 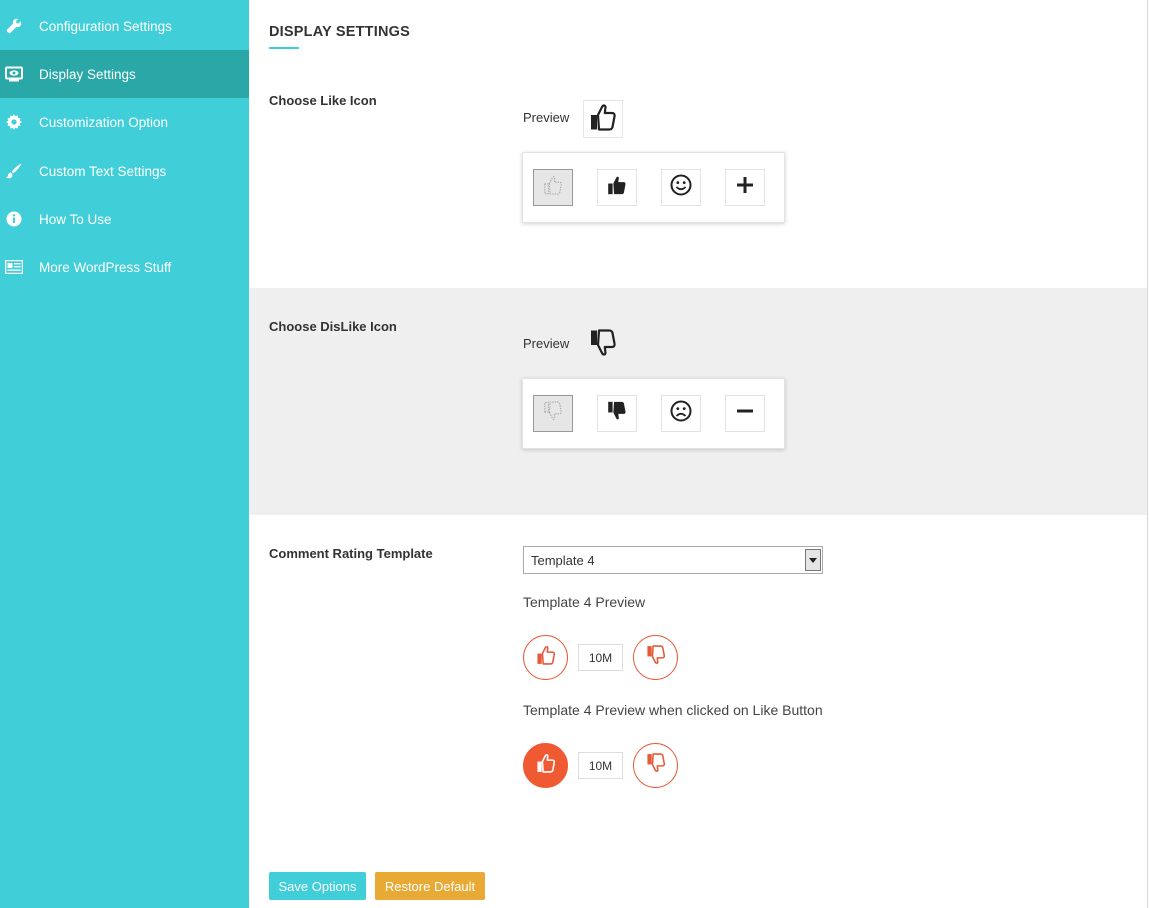 I want to click on sidebar-item-customization-option: Customization Option, so click(x=124, y=122).